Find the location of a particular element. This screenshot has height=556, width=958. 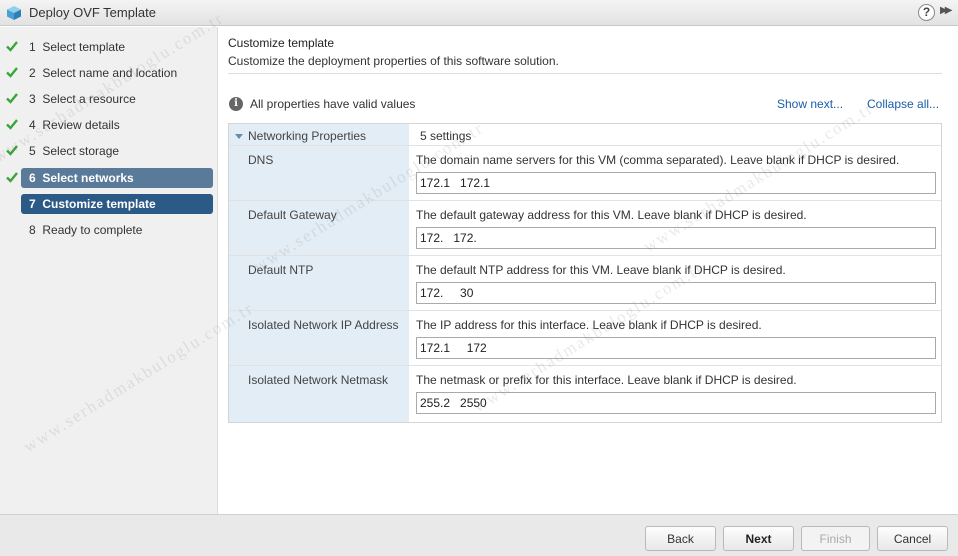

step-select-template: 1 Select template is located at coordinates (109, 47).